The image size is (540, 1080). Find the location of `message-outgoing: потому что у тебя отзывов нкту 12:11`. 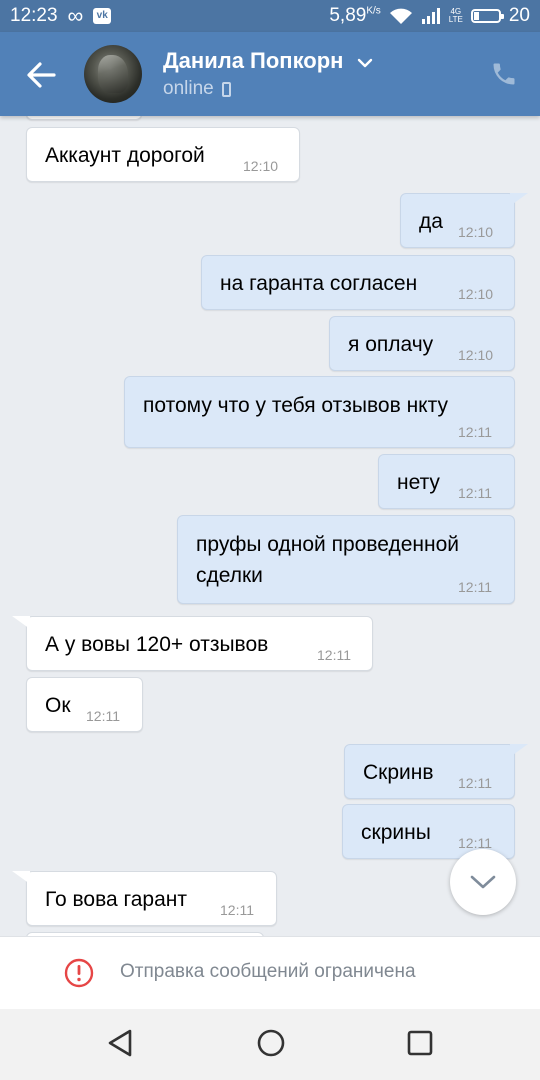

message-outgoing: потому что у тебя отзывов нкту 12:11 is located at coordinates (319, 412).